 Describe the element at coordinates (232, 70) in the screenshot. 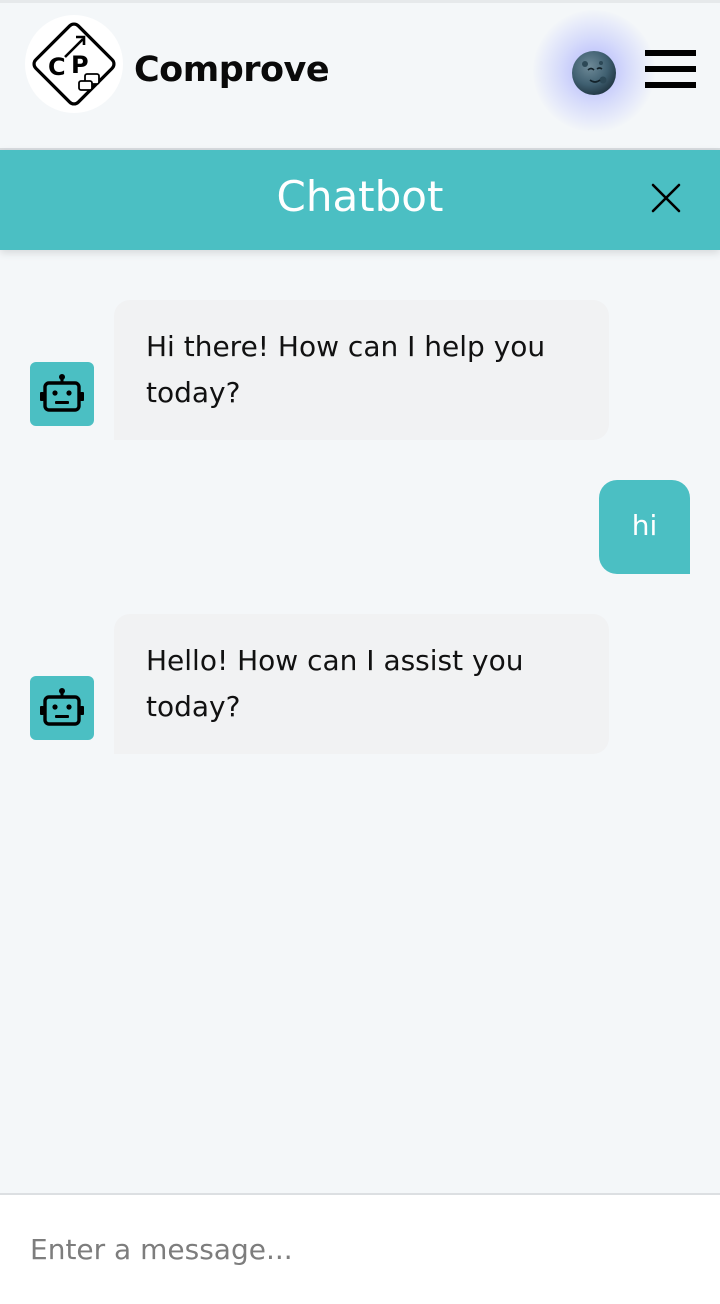

I see `brand-name: Comprove` at that location.